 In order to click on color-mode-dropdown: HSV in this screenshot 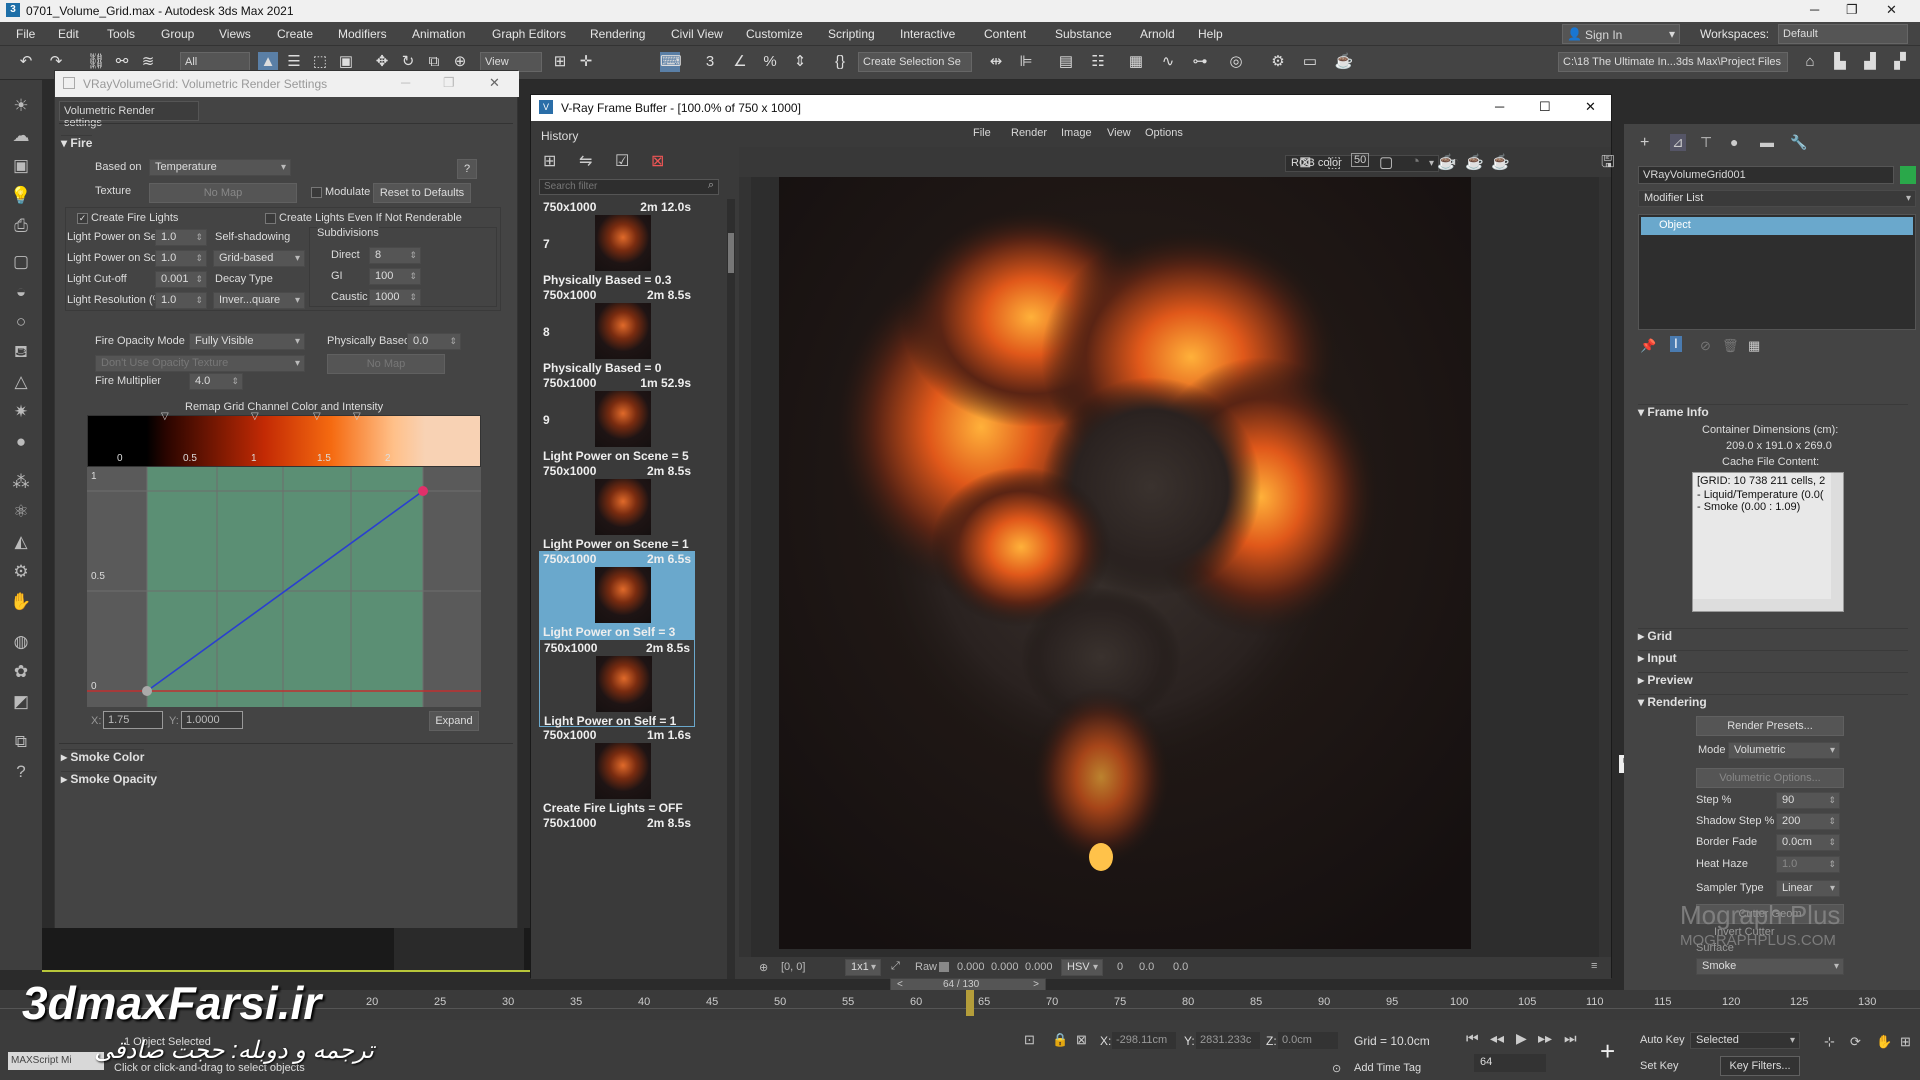, I will do `click(1082, 967)`.